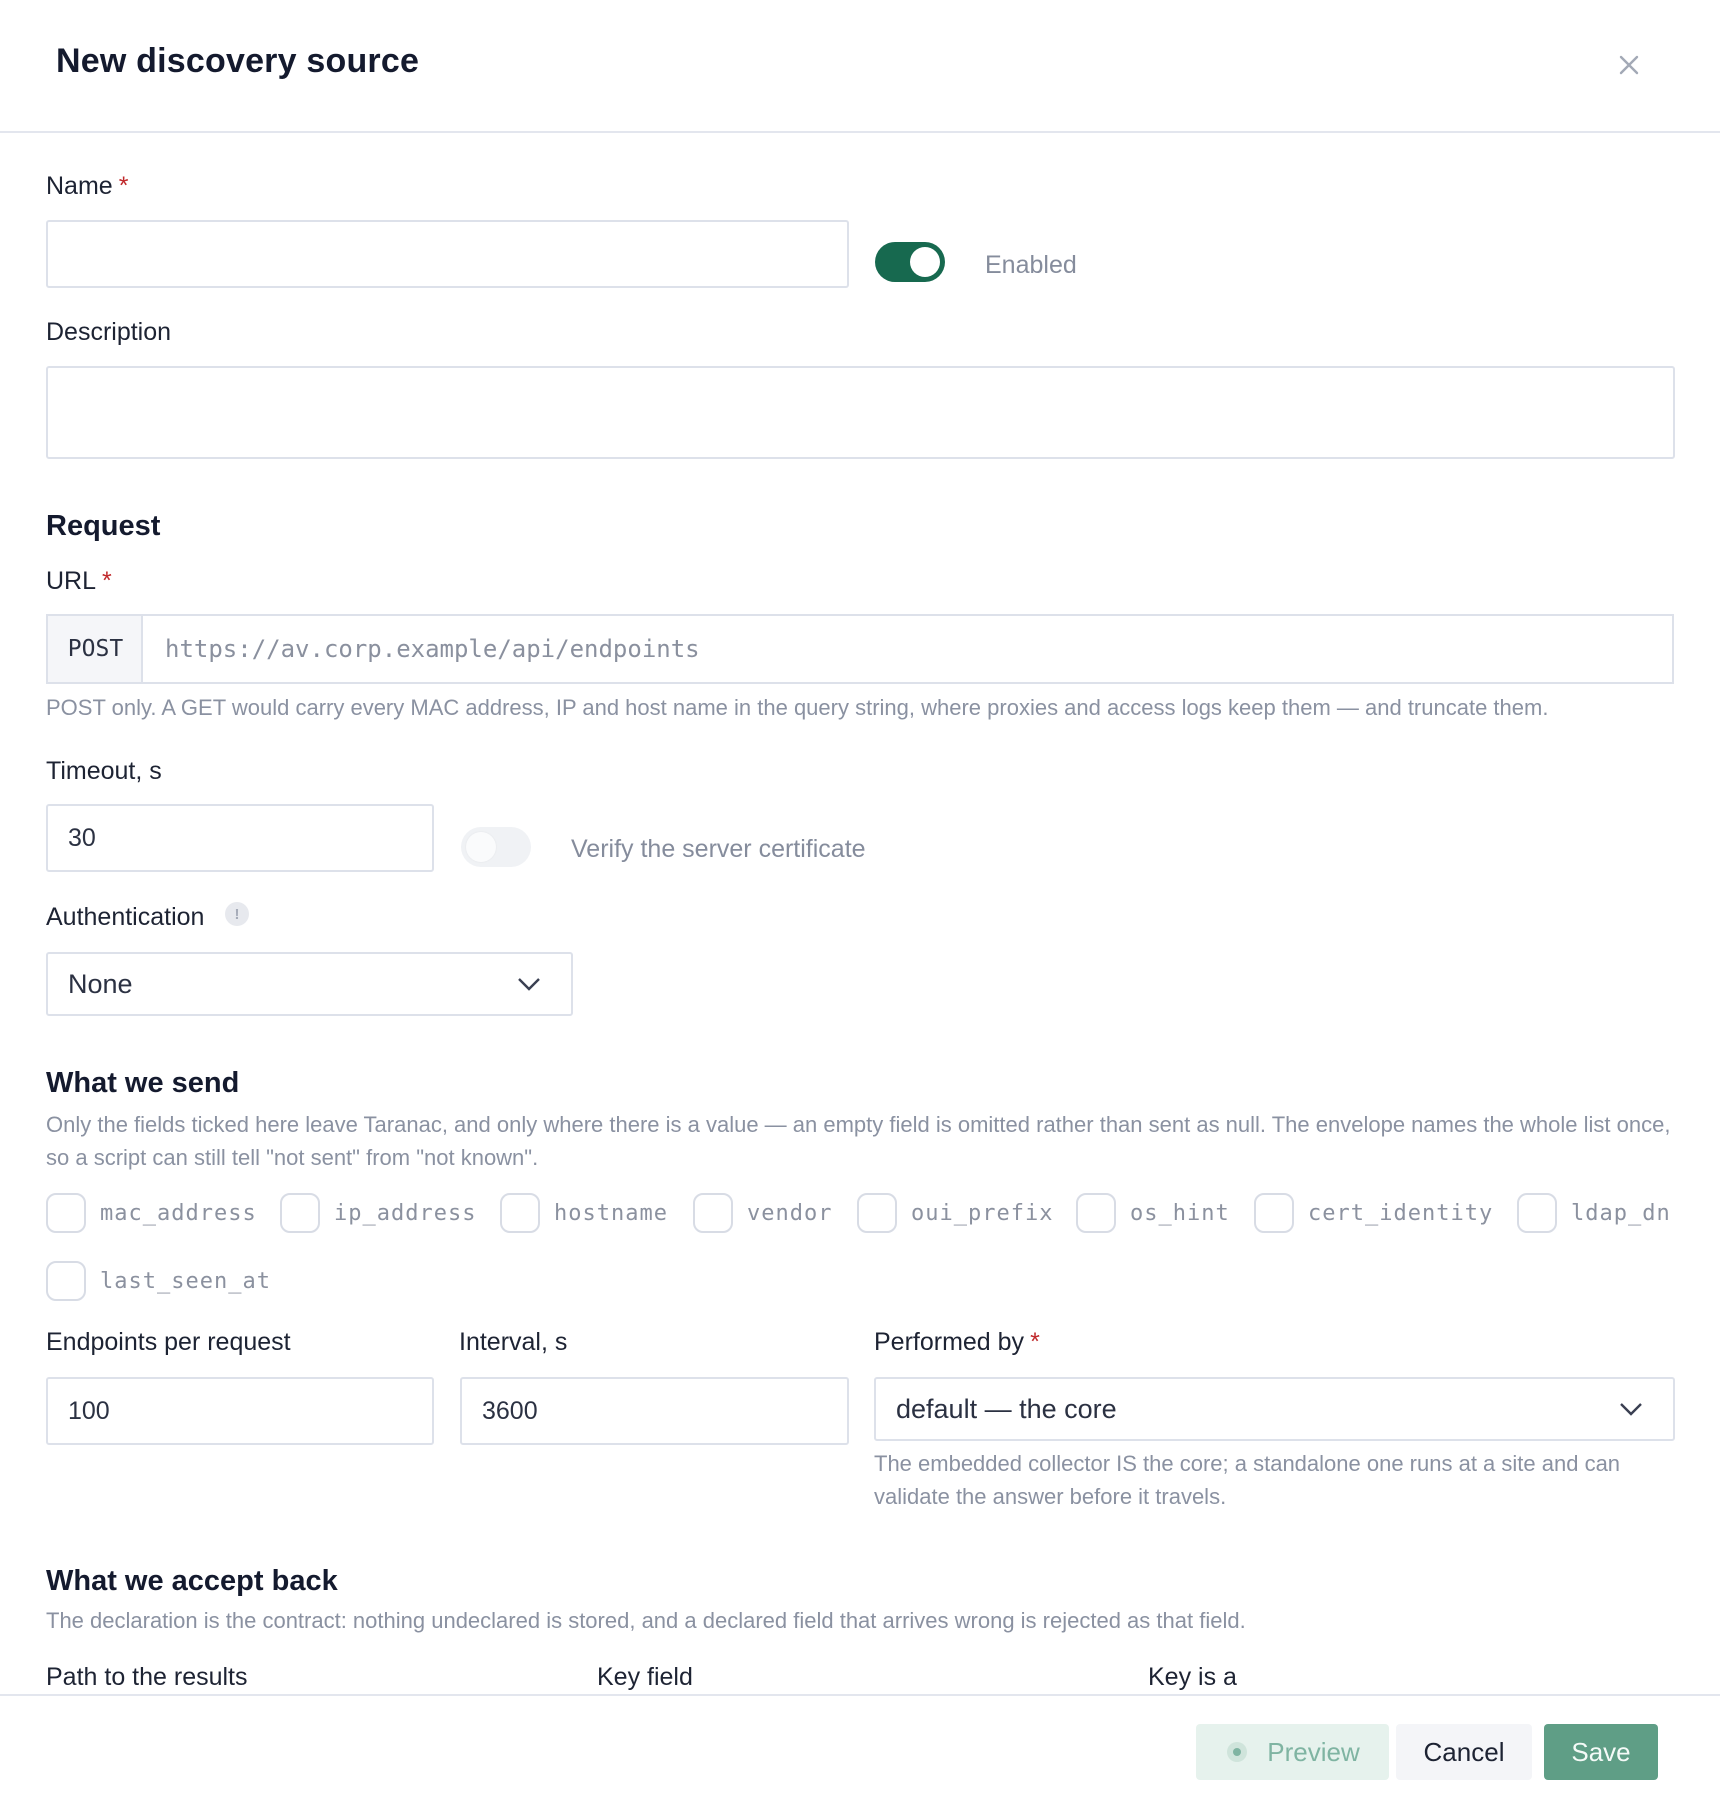 This screenshot has height=1800, width=1720. I want to click on field-checkbox-ip-address: ip_address, so click(378, 1213).